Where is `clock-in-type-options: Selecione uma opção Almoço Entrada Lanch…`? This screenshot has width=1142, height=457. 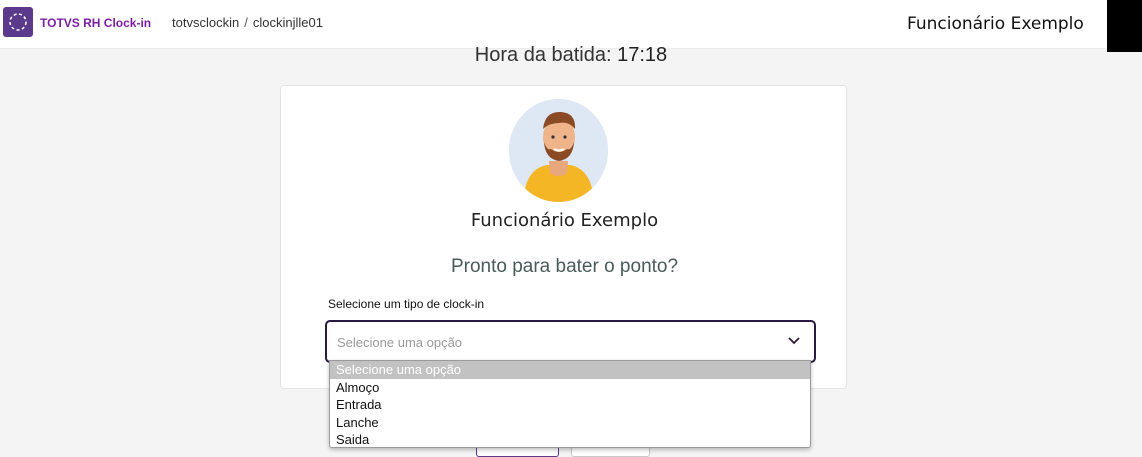
clock-in-type-options: Selecione uma opção Almoço Entrada Lanch… is located at coordinates (570, 404).